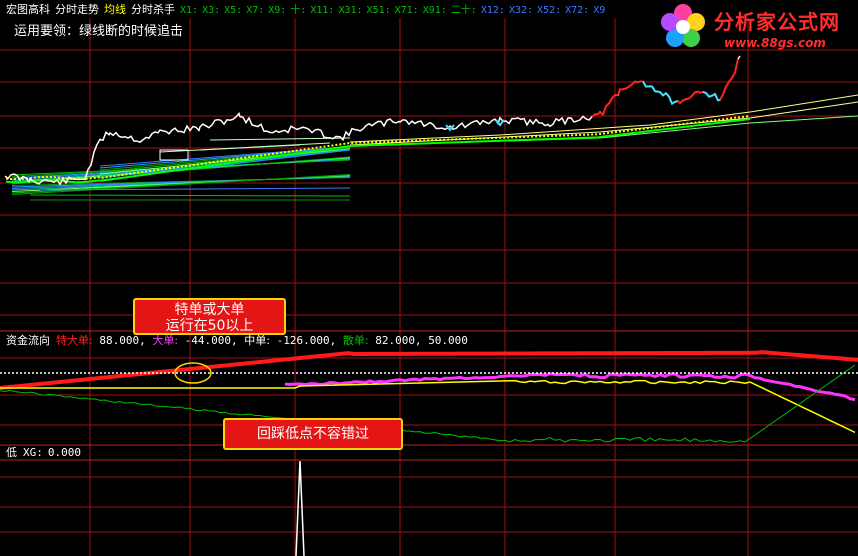 This screenshot has height=556, width=858. Describe the element at coordinates (28, 340) in the screenshot. I see `fund-flow-title: 资金流向` at that location.